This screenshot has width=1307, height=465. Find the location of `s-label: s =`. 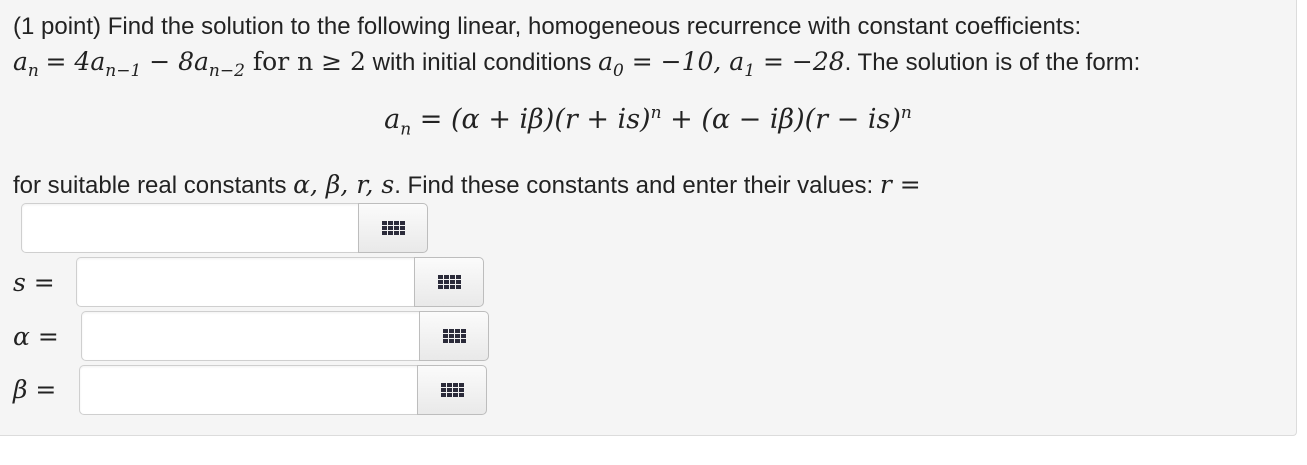

s-label: s = is located at coordinates (34, 282).